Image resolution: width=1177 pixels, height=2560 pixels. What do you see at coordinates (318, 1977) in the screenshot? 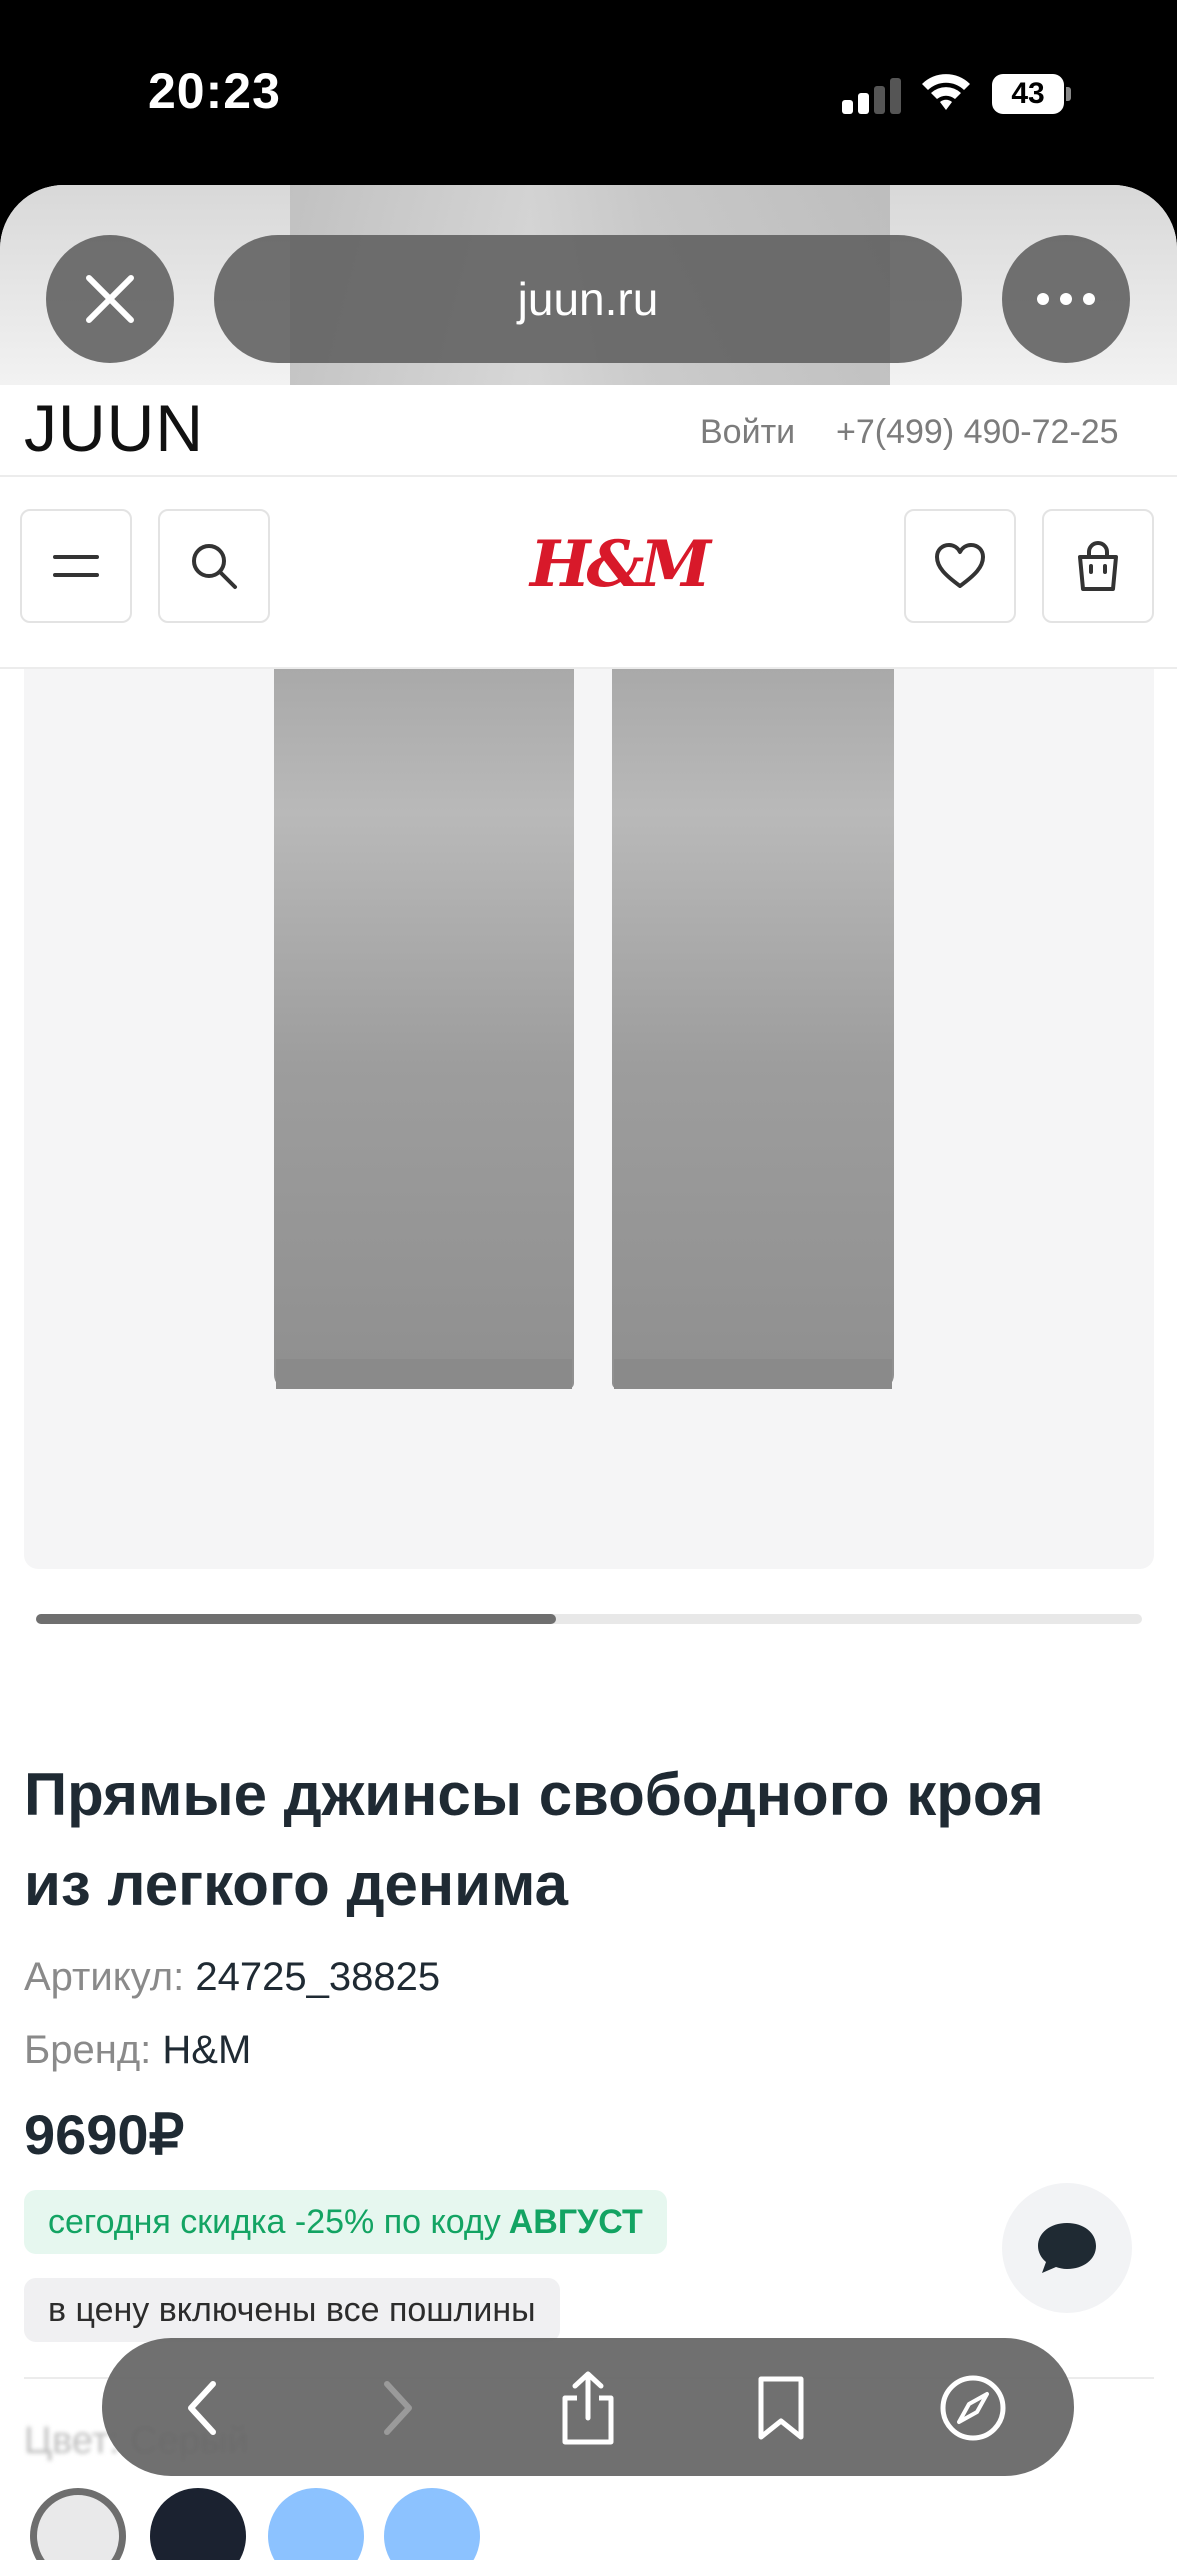
I see `article-value: 24725_38825` at bounding box center [318, 1977].